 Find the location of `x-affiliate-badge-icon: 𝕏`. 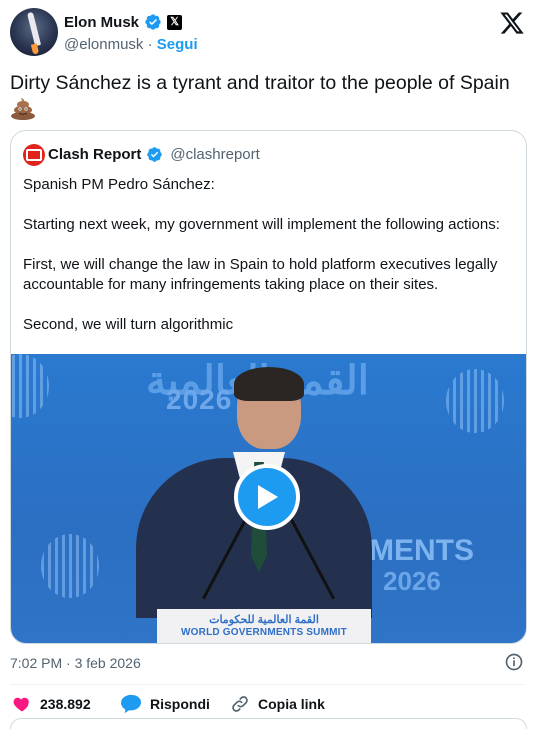

x-affiliate-badge-icon: 𝕏 is located at coordinates (175, 22).